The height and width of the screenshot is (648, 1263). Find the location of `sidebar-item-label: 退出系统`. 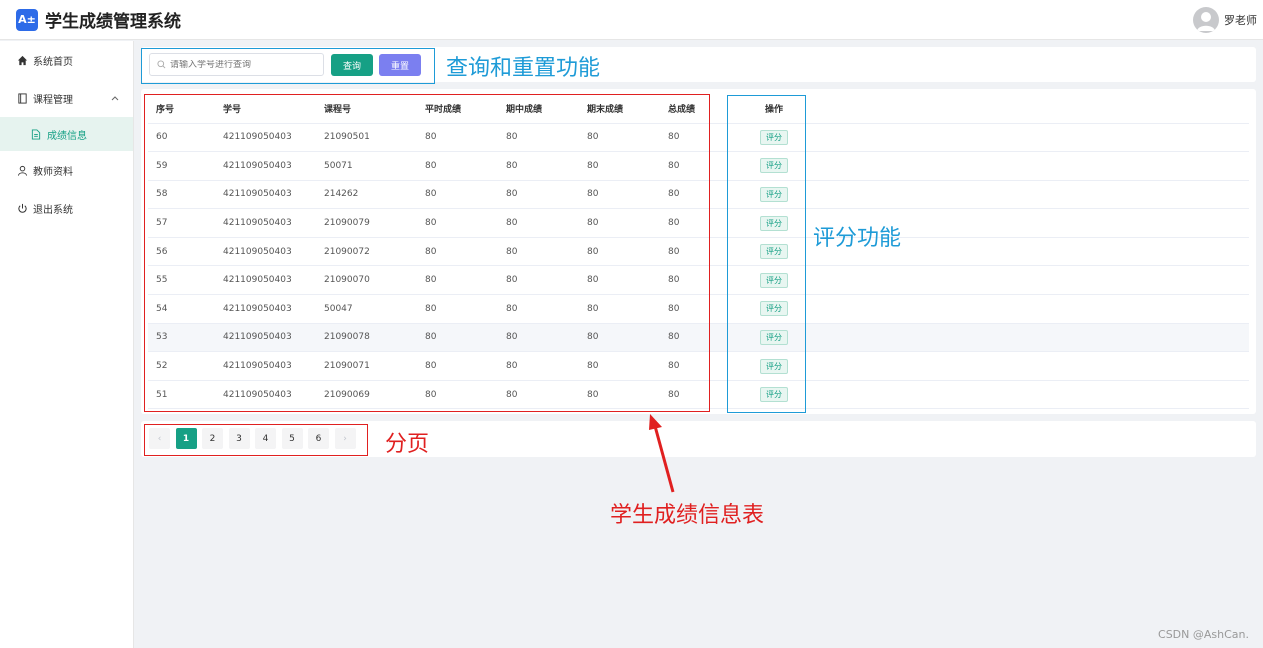

sidebar-item-label: 退出系统 is located at coordinates (53, 210).